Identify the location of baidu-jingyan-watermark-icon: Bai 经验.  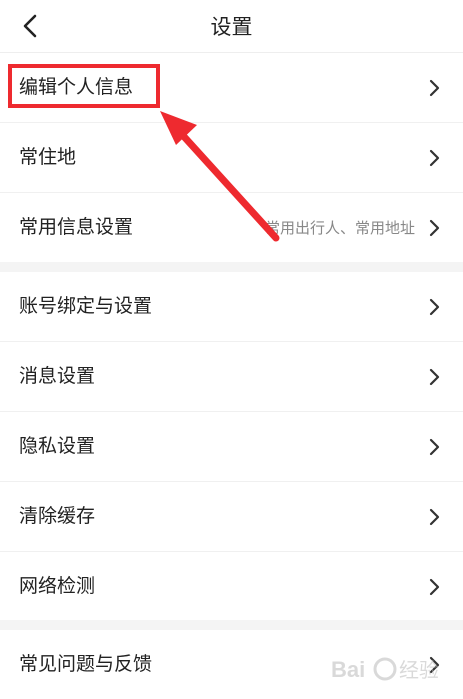
(385, 669).